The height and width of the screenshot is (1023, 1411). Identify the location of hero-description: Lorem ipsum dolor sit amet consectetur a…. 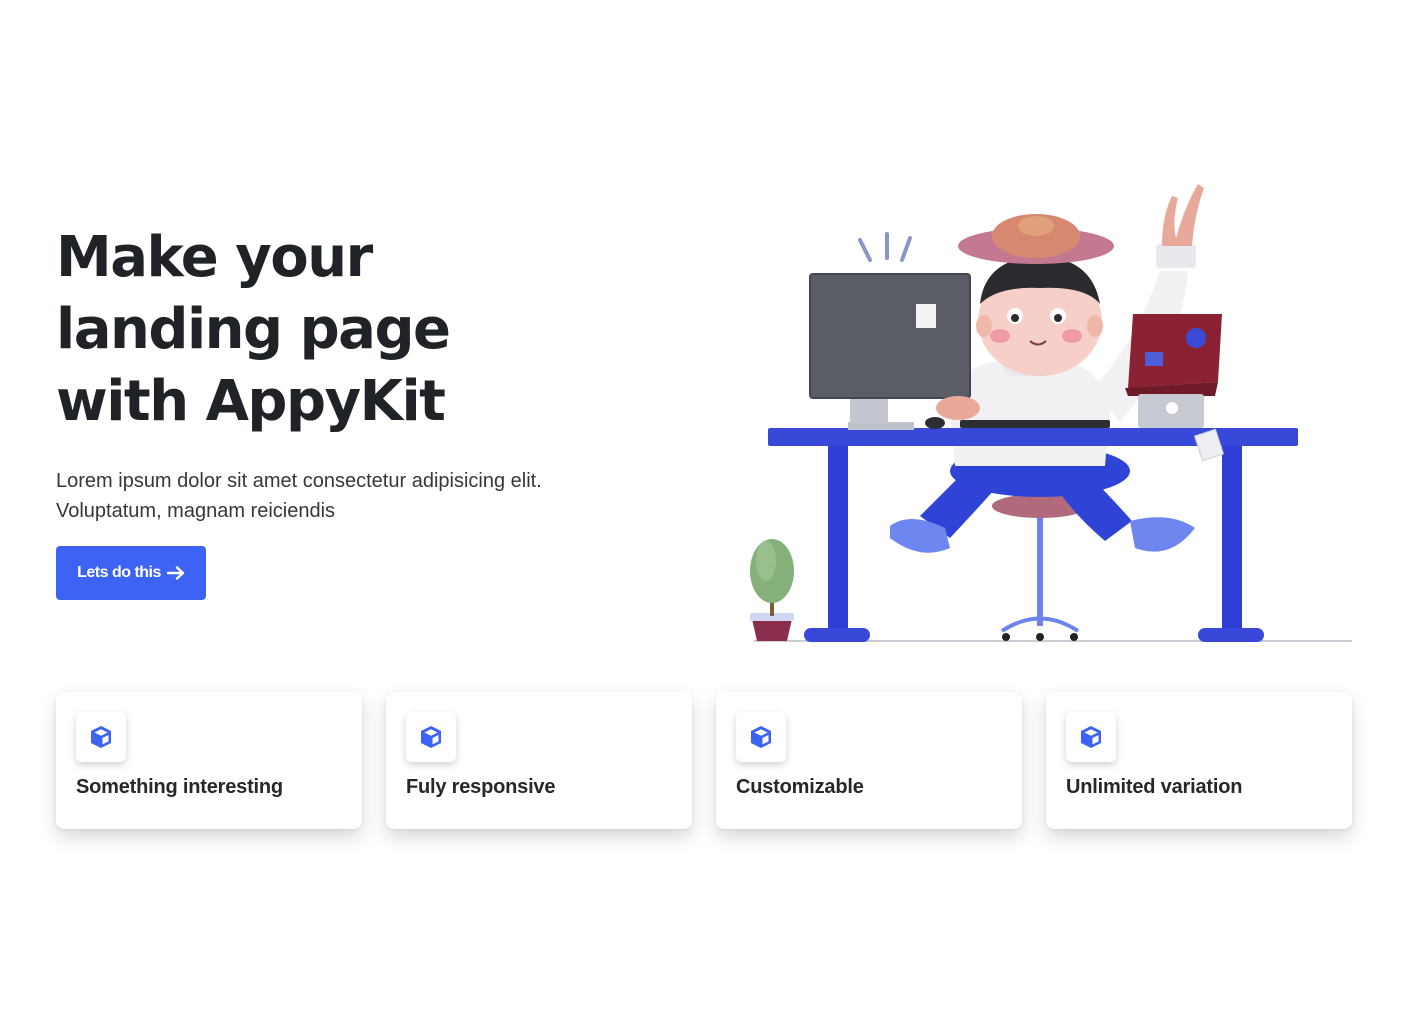
(336, 496).